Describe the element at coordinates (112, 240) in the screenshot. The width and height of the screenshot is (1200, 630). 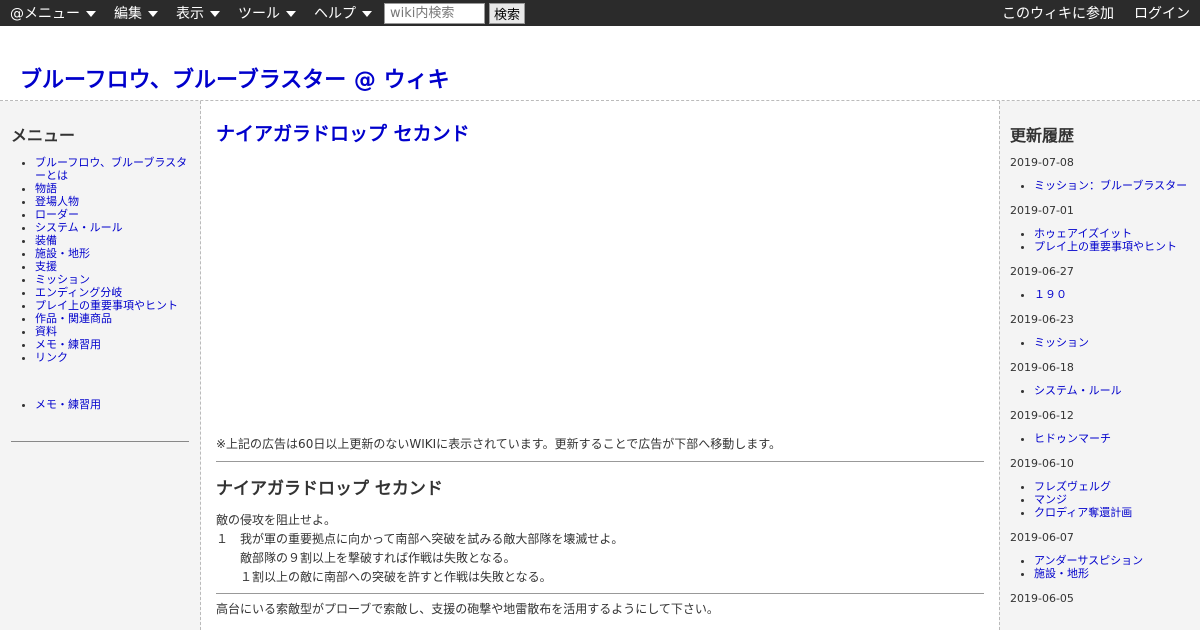
I see `list-item: 装備` at that location.